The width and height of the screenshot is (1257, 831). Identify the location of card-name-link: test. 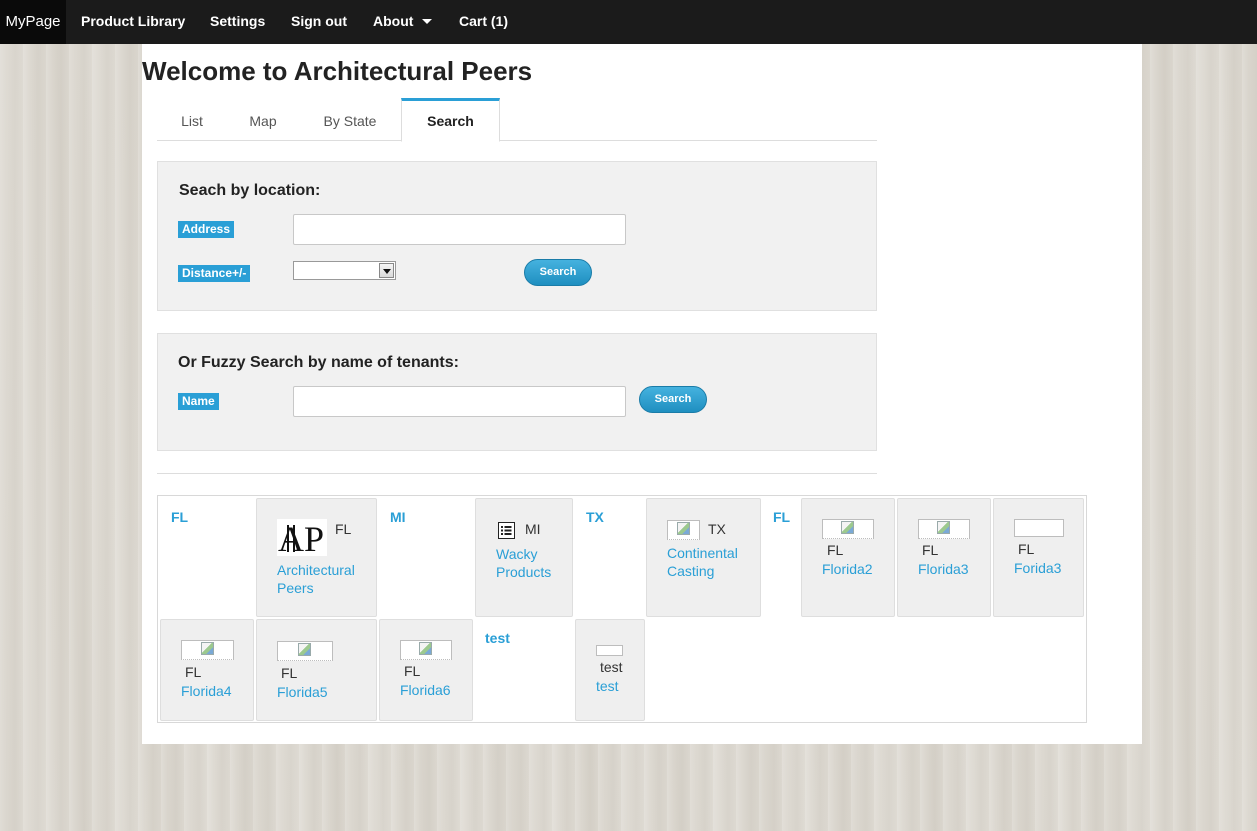
(607, 686).